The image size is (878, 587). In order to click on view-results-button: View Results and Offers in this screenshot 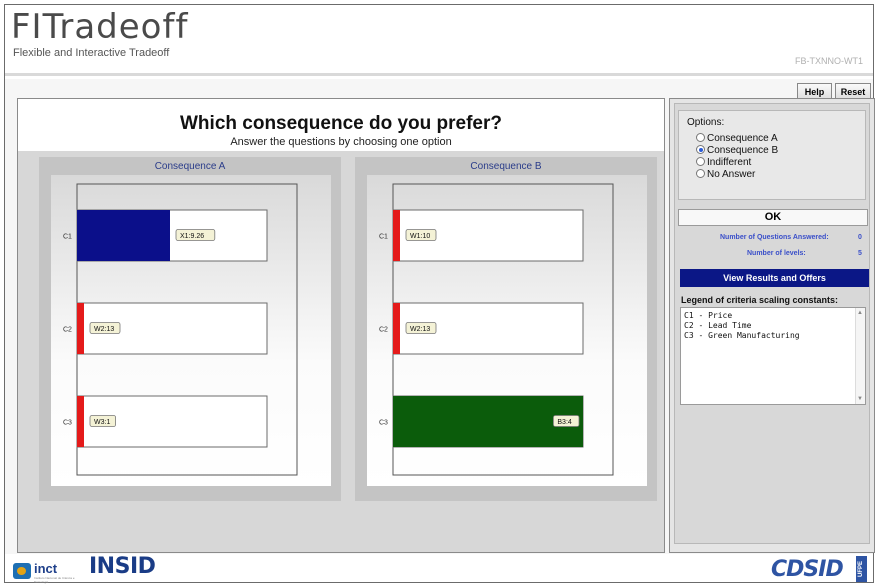, I will do `click(774, 278)`.